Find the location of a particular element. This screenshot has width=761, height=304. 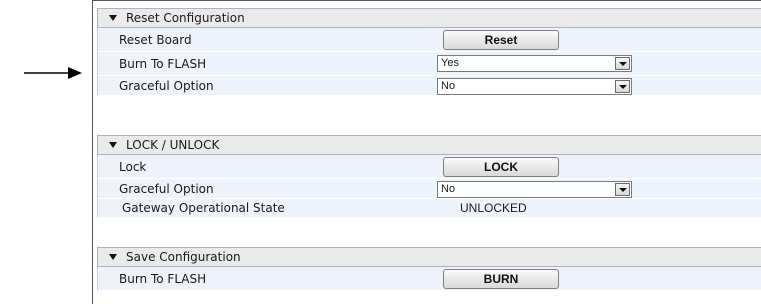

lock-label: Lock is located at coordinates (133, 166).